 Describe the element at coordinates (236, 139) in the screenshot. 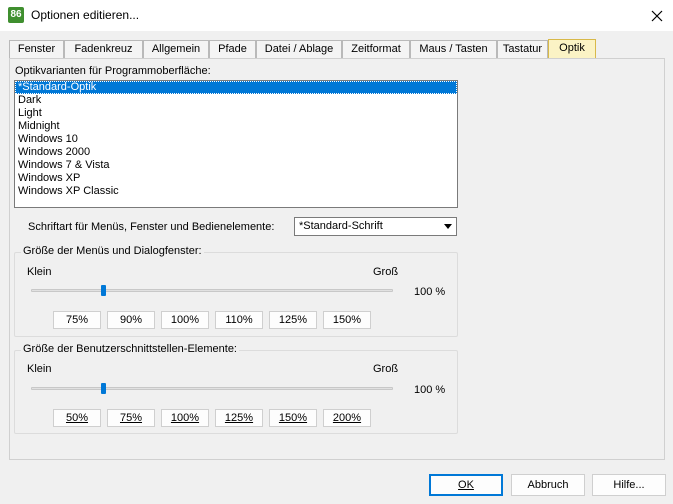

I see `list-item: Windows 10` at that location.